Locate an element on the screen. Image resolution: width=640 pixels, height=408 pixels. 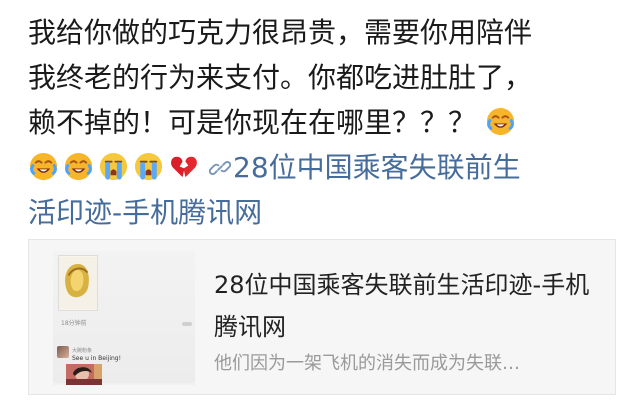
post-line-3-text: 赖不掉的！可是你现在在哪里？？？ is located at coordinates (252, 122).